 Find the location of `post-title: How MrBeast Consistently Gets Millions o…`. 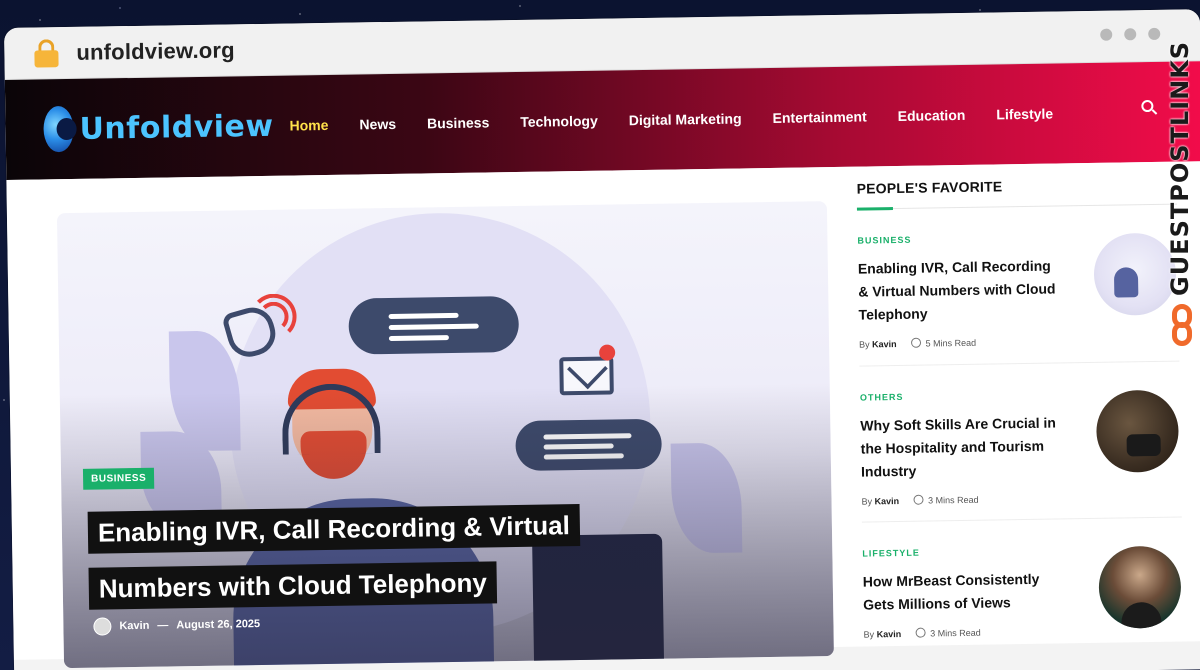

post-title: How MrBeast Consistently Gets Millions o… is located at coordinates (963, 591).